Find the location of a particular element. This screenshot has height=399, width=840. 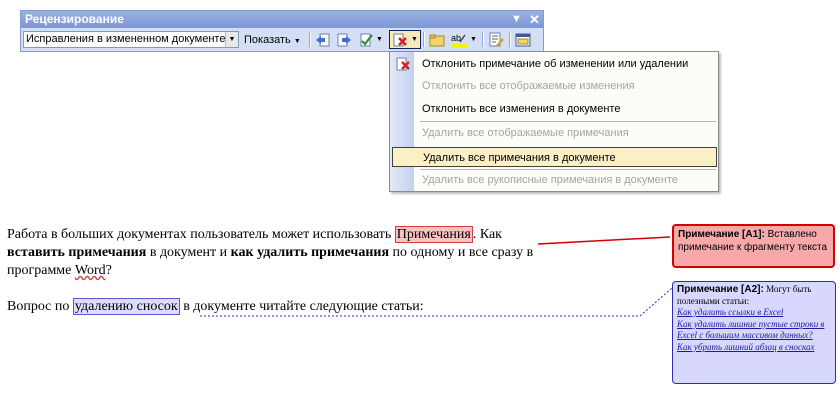

spelling-flagged-word: Word is located at coordinates (90, 270).